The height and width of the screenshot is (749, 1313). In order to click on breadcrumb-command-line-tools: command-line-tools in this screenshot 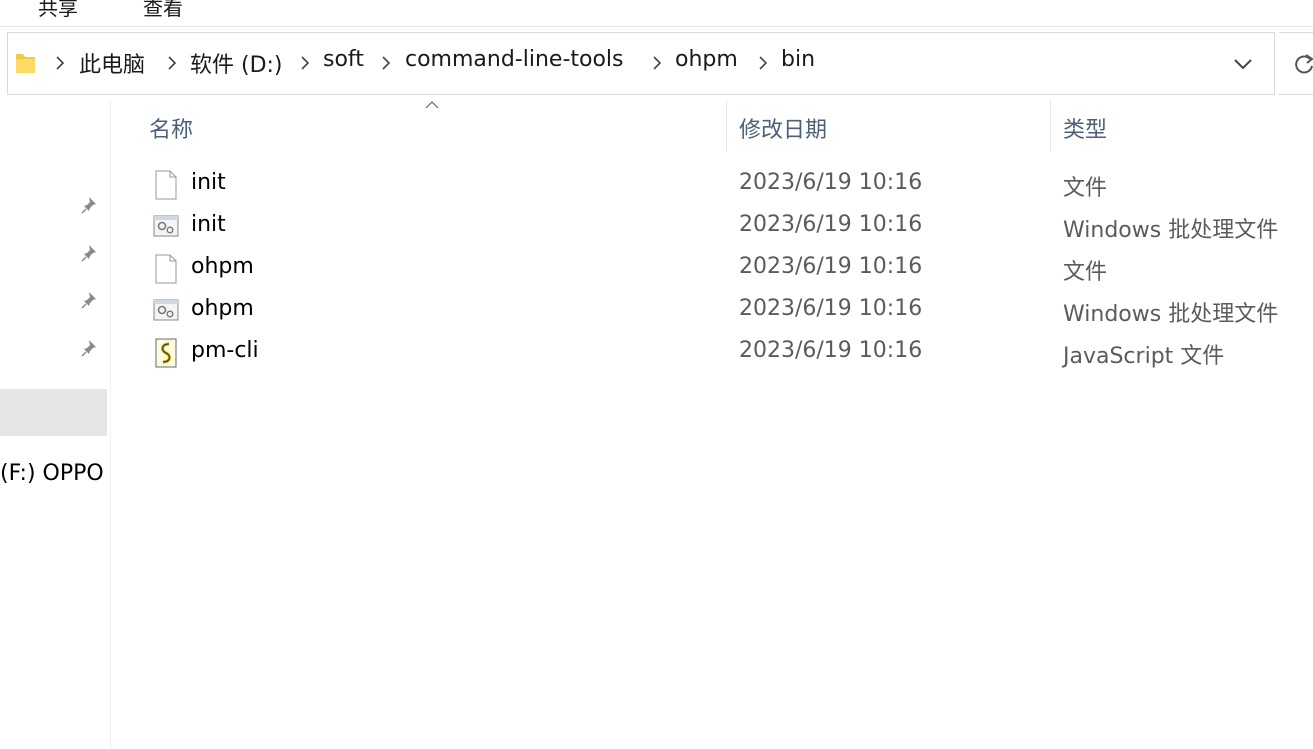, I will do `click(514, 59)`.